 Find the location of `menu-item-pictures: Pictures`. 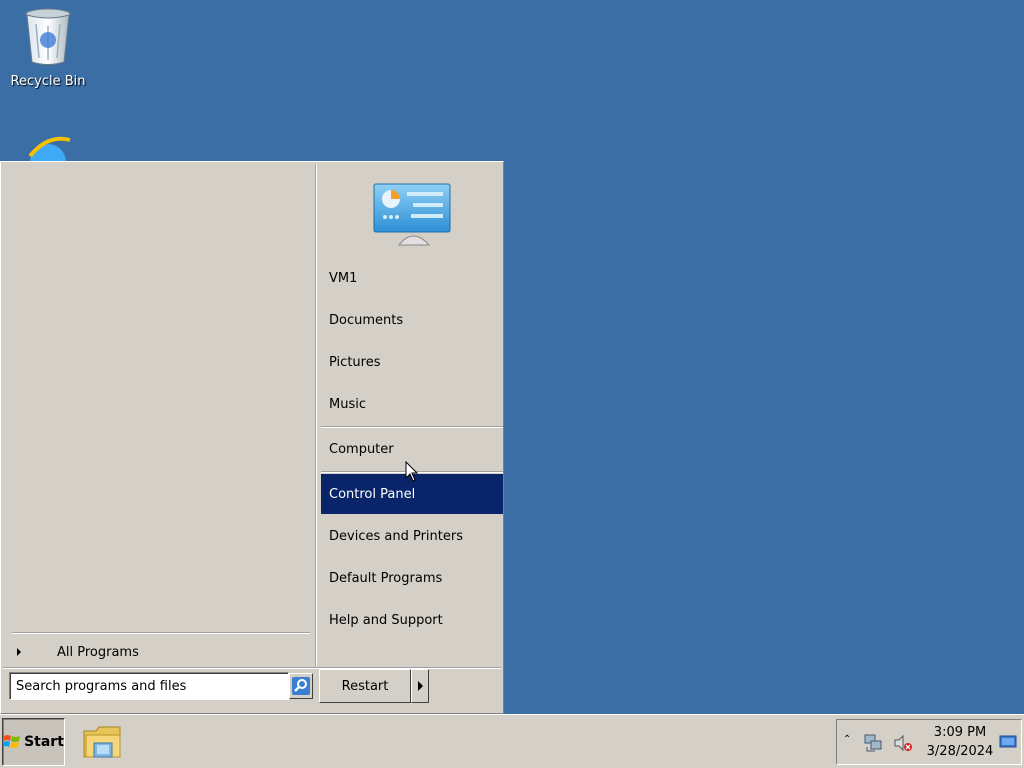

menu-item-pictures: Pictures is located at coordinates (412, 362).